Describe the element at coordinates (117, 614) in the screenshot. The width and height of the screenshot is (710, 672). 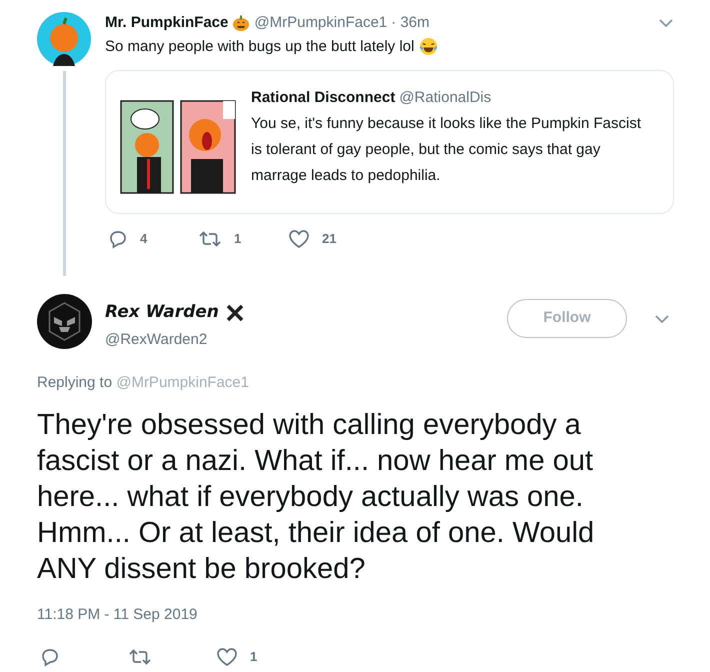
I see `tweet-timestamp: 11:18 PM - 11 Sep 2019` at that location.